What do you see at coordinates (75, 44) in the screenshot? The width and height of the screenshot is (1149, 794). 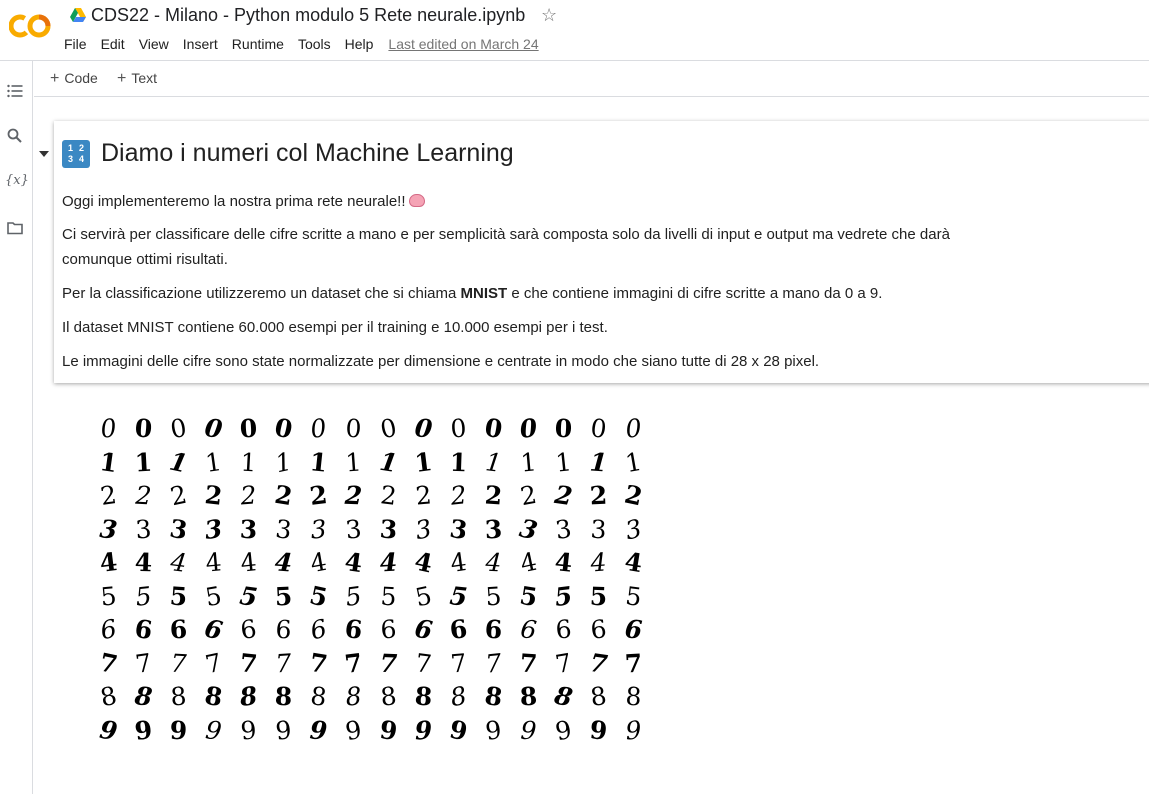 I see `menu-file: File` at bounding box center [75, 44].